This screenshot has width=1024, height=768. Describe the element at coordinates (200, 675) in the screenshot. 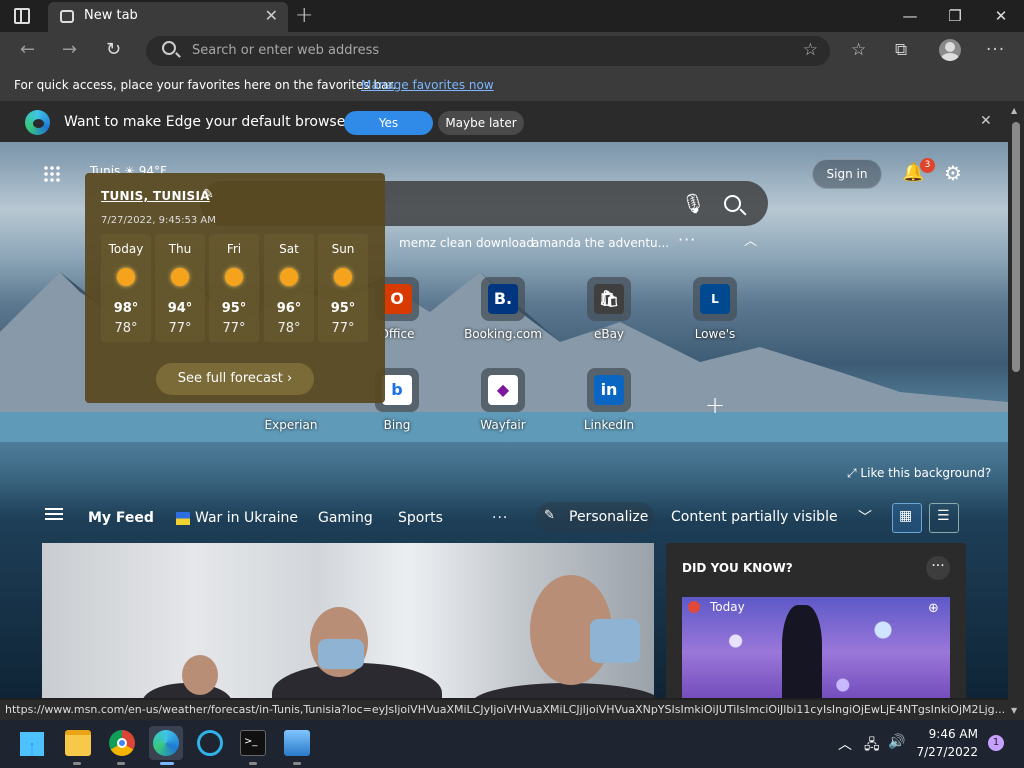

I see `news-photo-head` at that location.